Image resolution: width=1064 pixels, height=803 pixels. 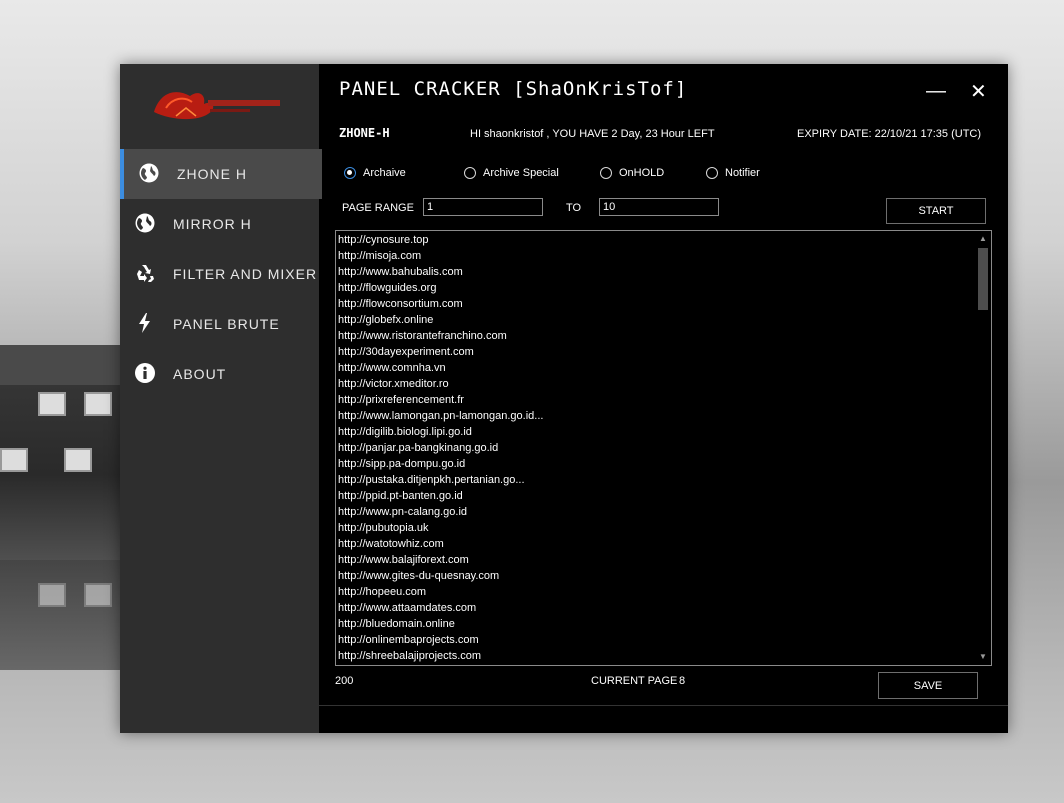 What do you see at coordinates (653, 640) in the screenshot?
I see `list-item: http://onlinembaprojects.com` at bounding box center [653, 640].